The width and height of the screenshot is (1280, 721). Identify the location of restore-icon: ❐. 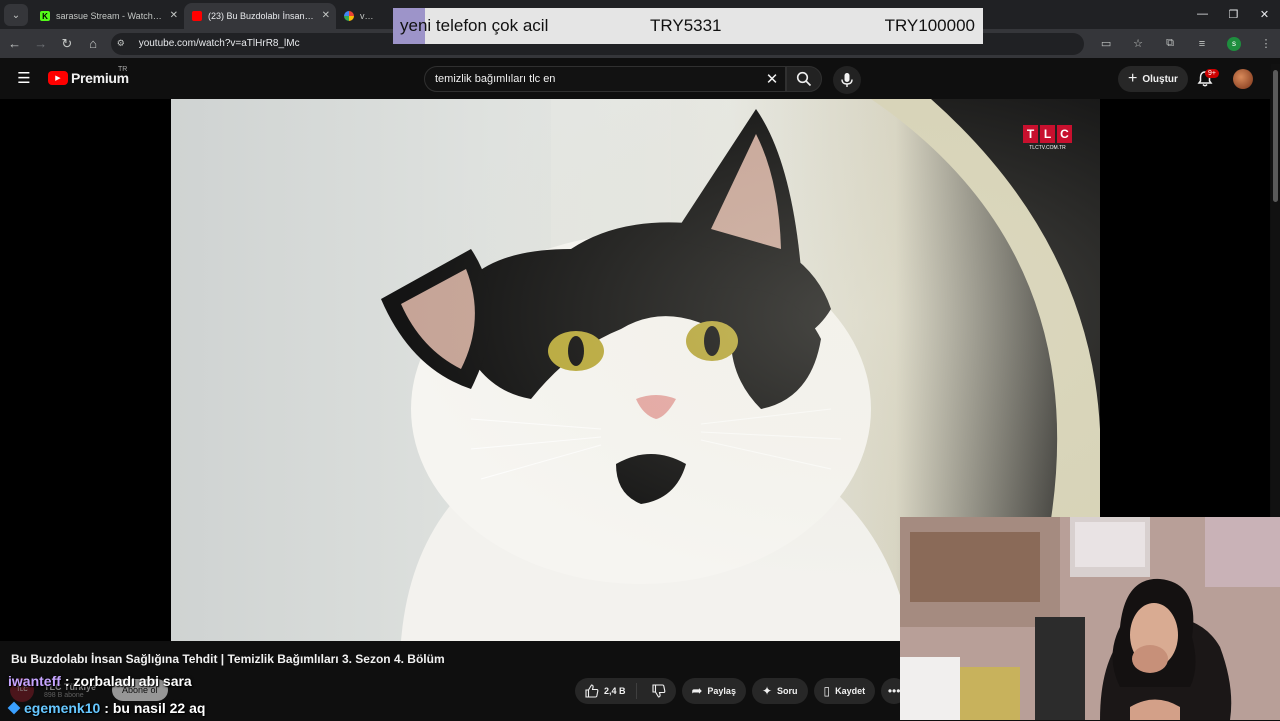
(1233, 14).